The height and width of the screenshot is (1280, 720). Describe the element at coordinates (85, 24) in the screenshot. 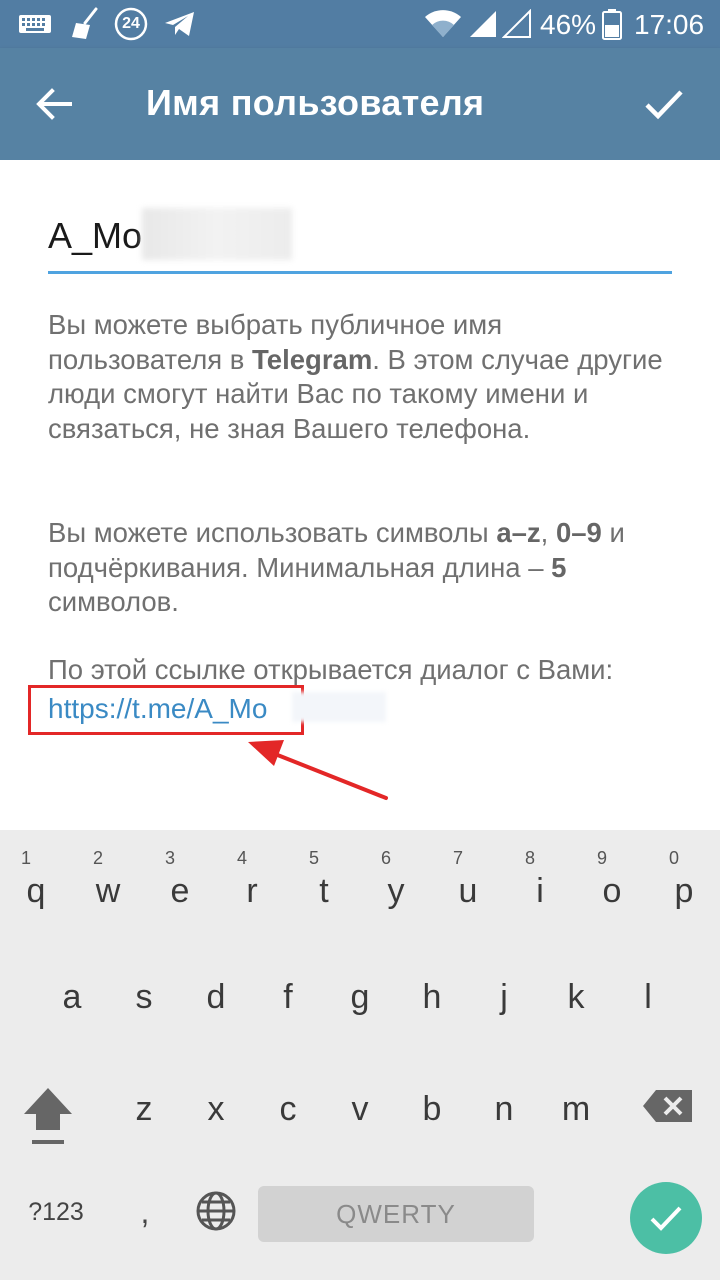

I see `broom-icon` at that location.